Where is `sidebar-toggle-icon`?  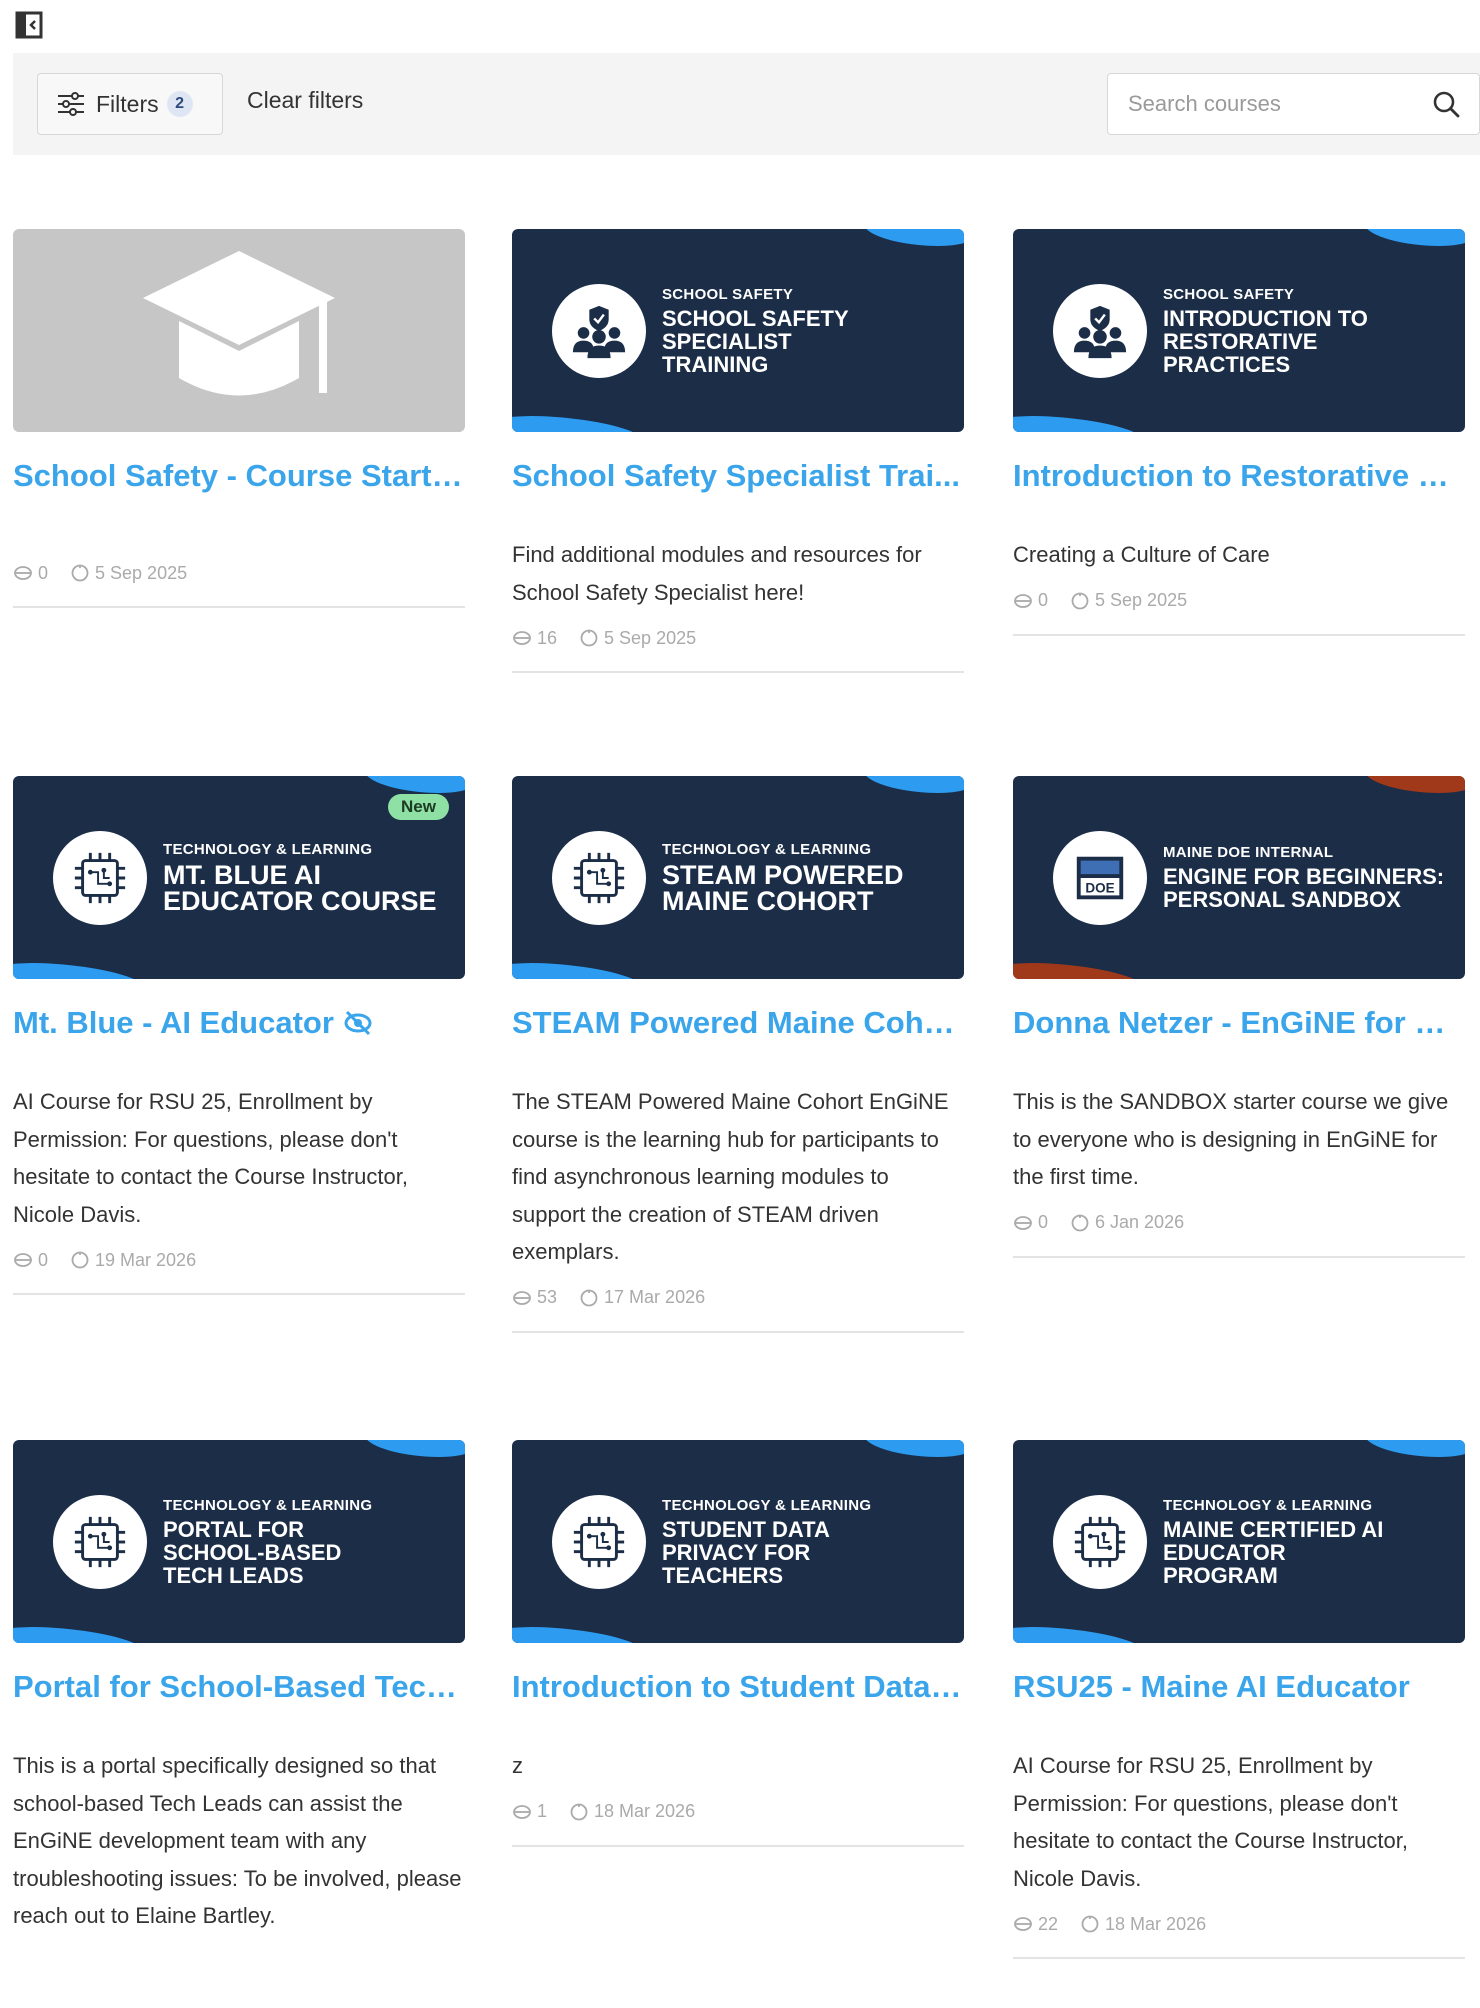
sidebar-toggle-icon is located at coordinates (29, 25).